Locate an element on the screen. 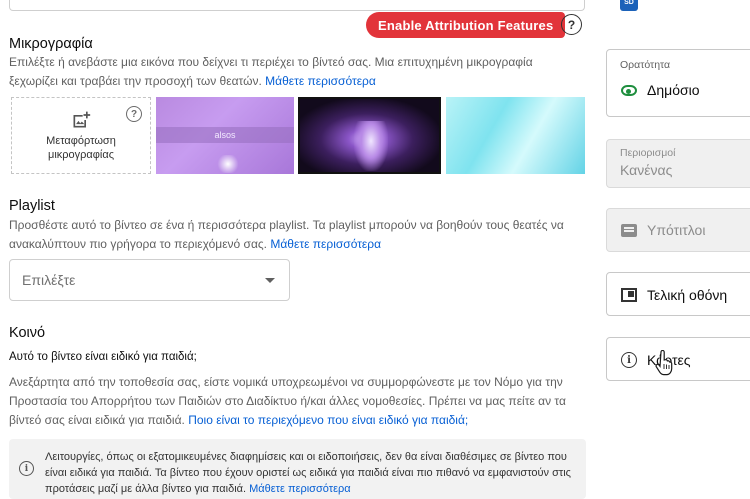  upload-help-icon: ? is located at coordinates (134, 114).